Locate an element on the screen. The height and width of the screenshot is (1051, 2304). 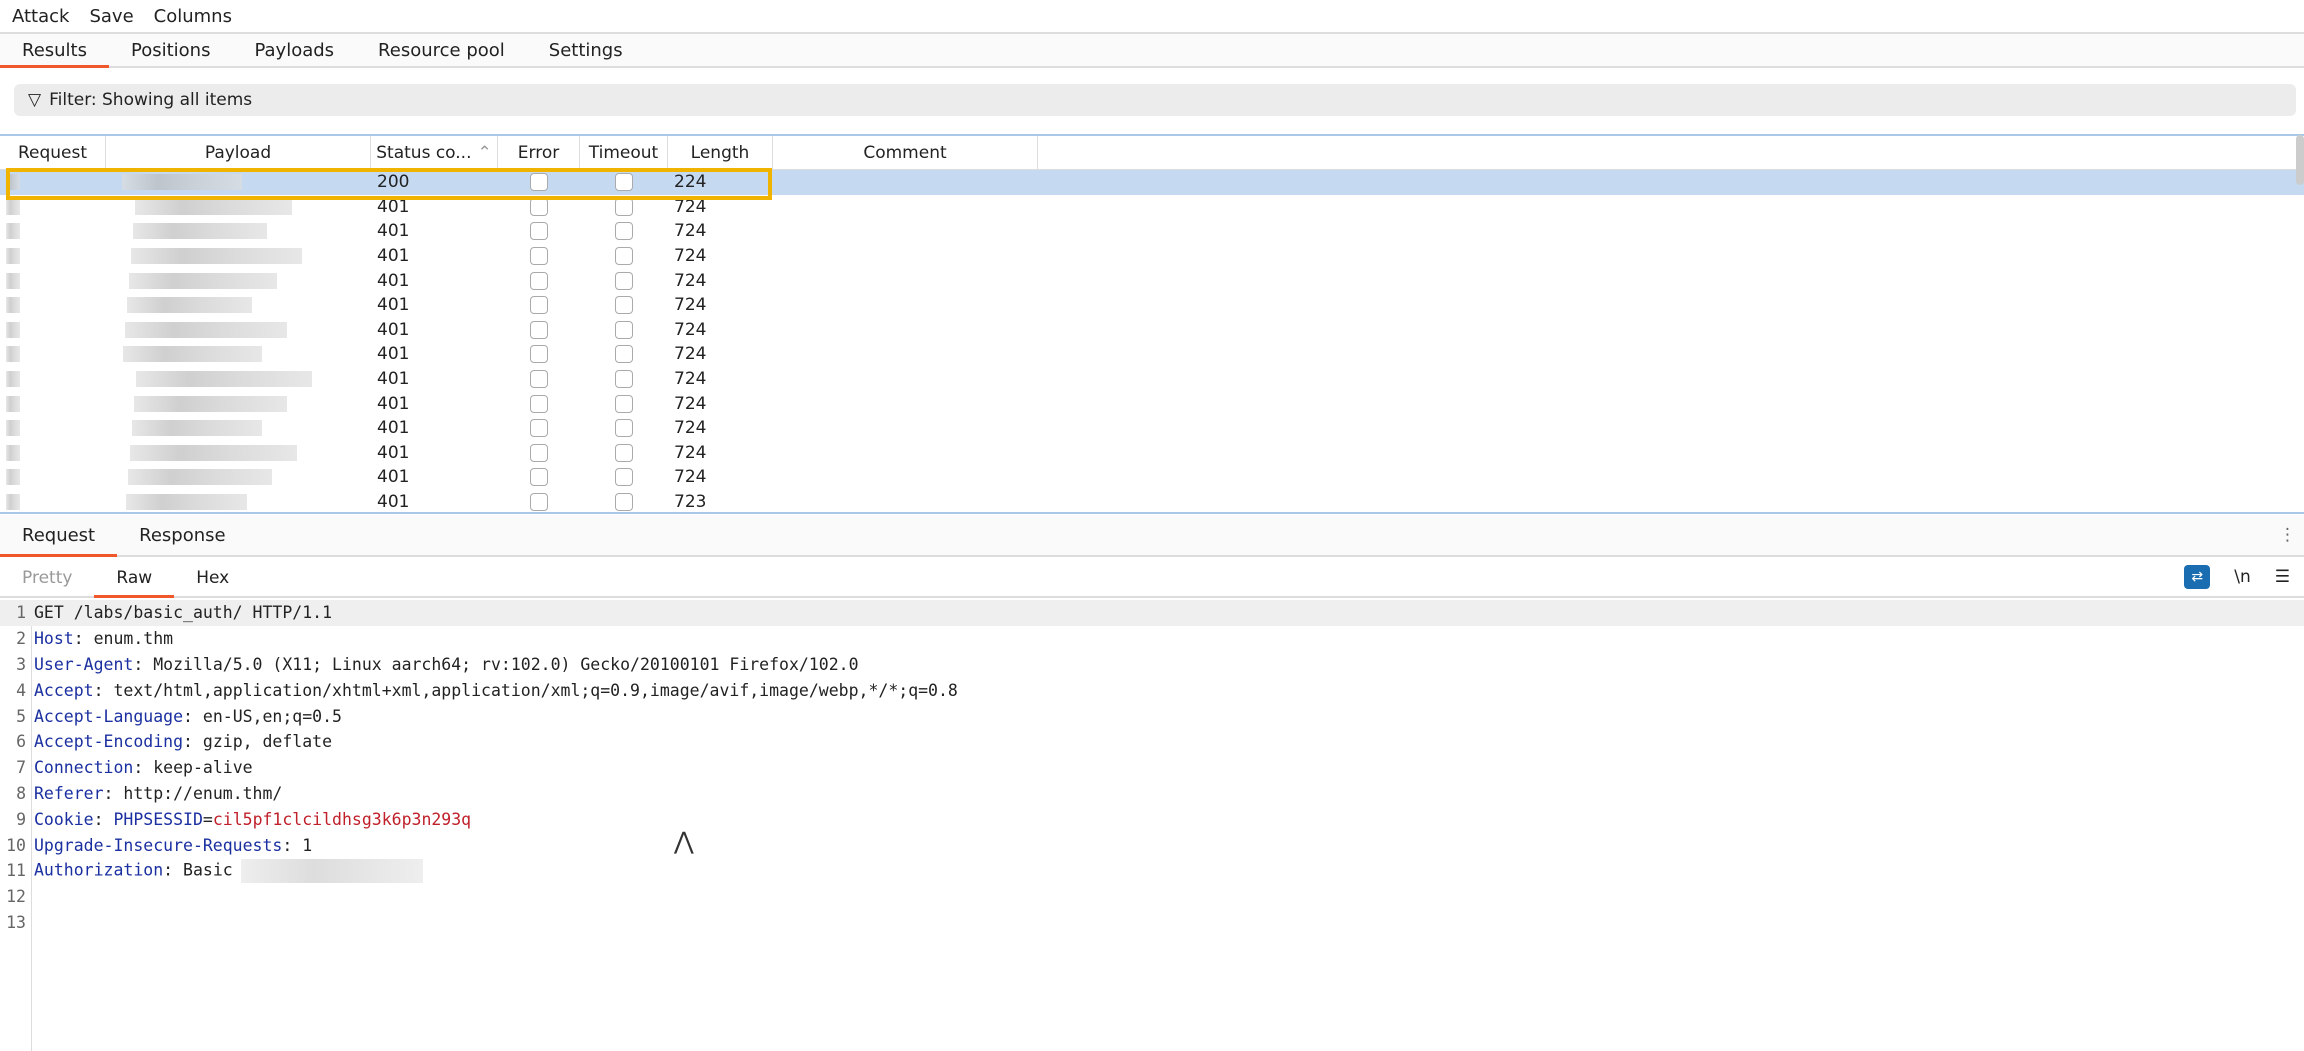
tab-payloads: Payloads is located at coordinates (294, 50).